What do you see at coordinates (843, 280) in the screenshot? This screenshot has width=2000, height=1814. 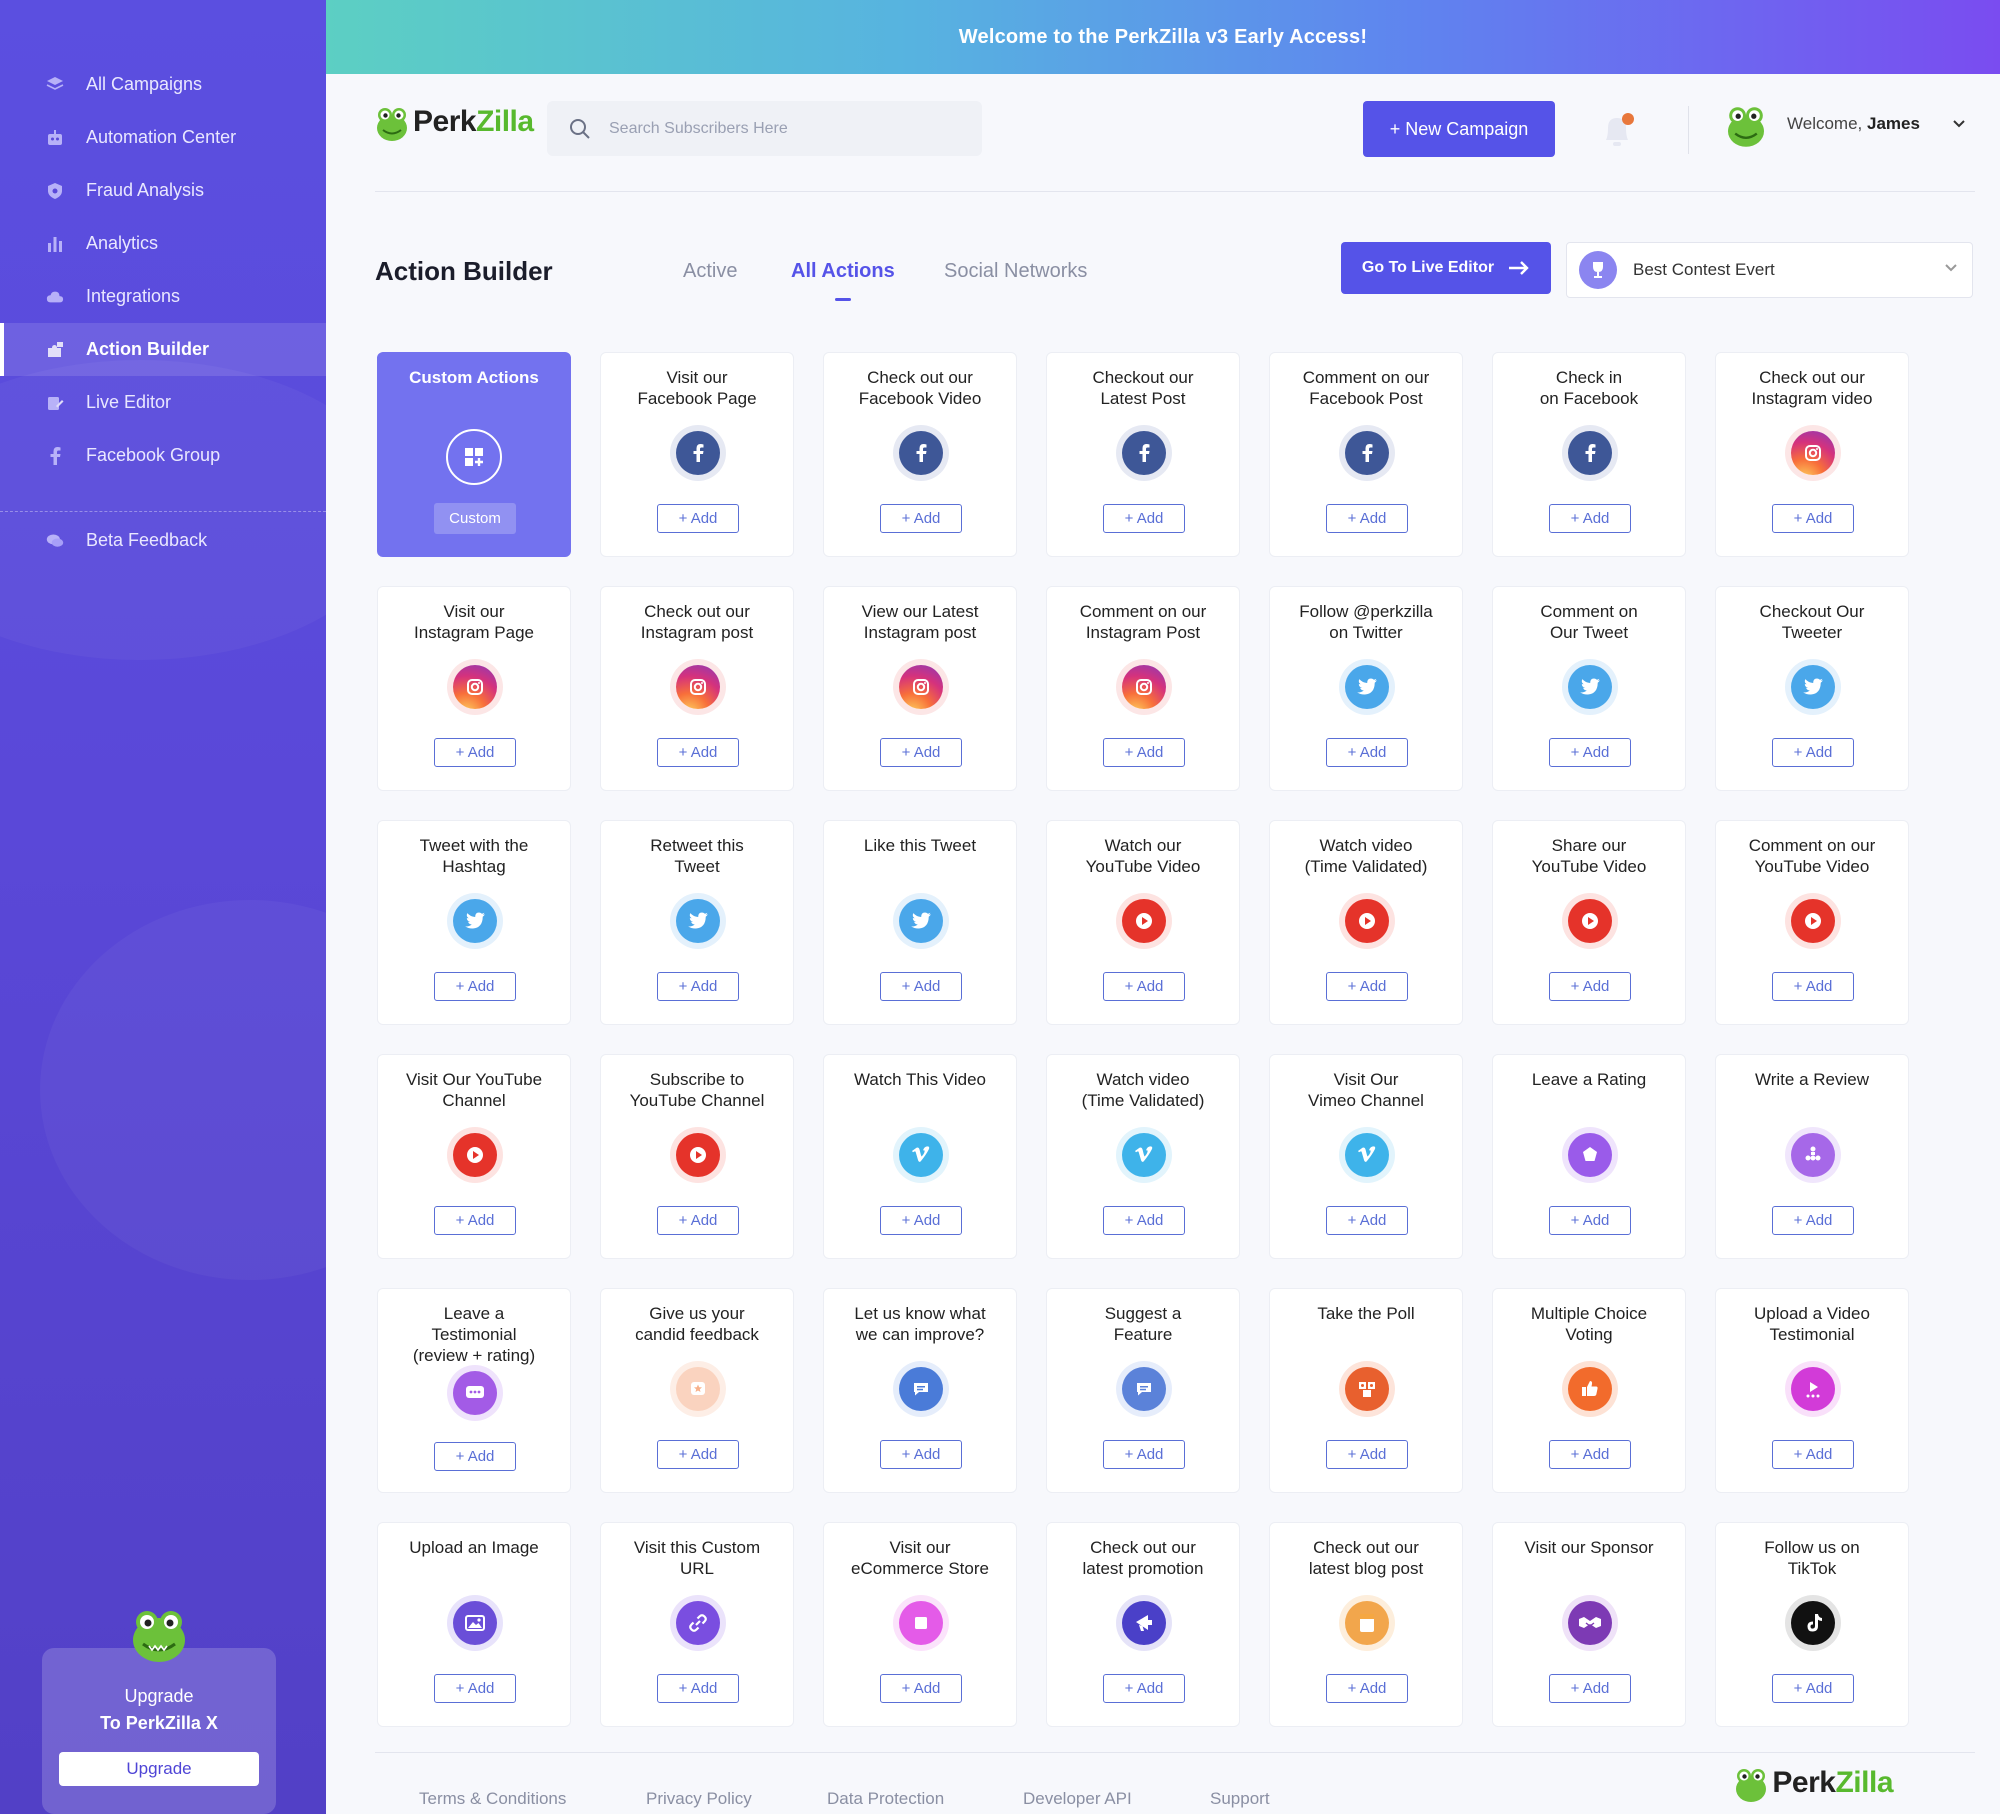 I see `tab-all-actions: All Actions` at bounding box center [843, 280].